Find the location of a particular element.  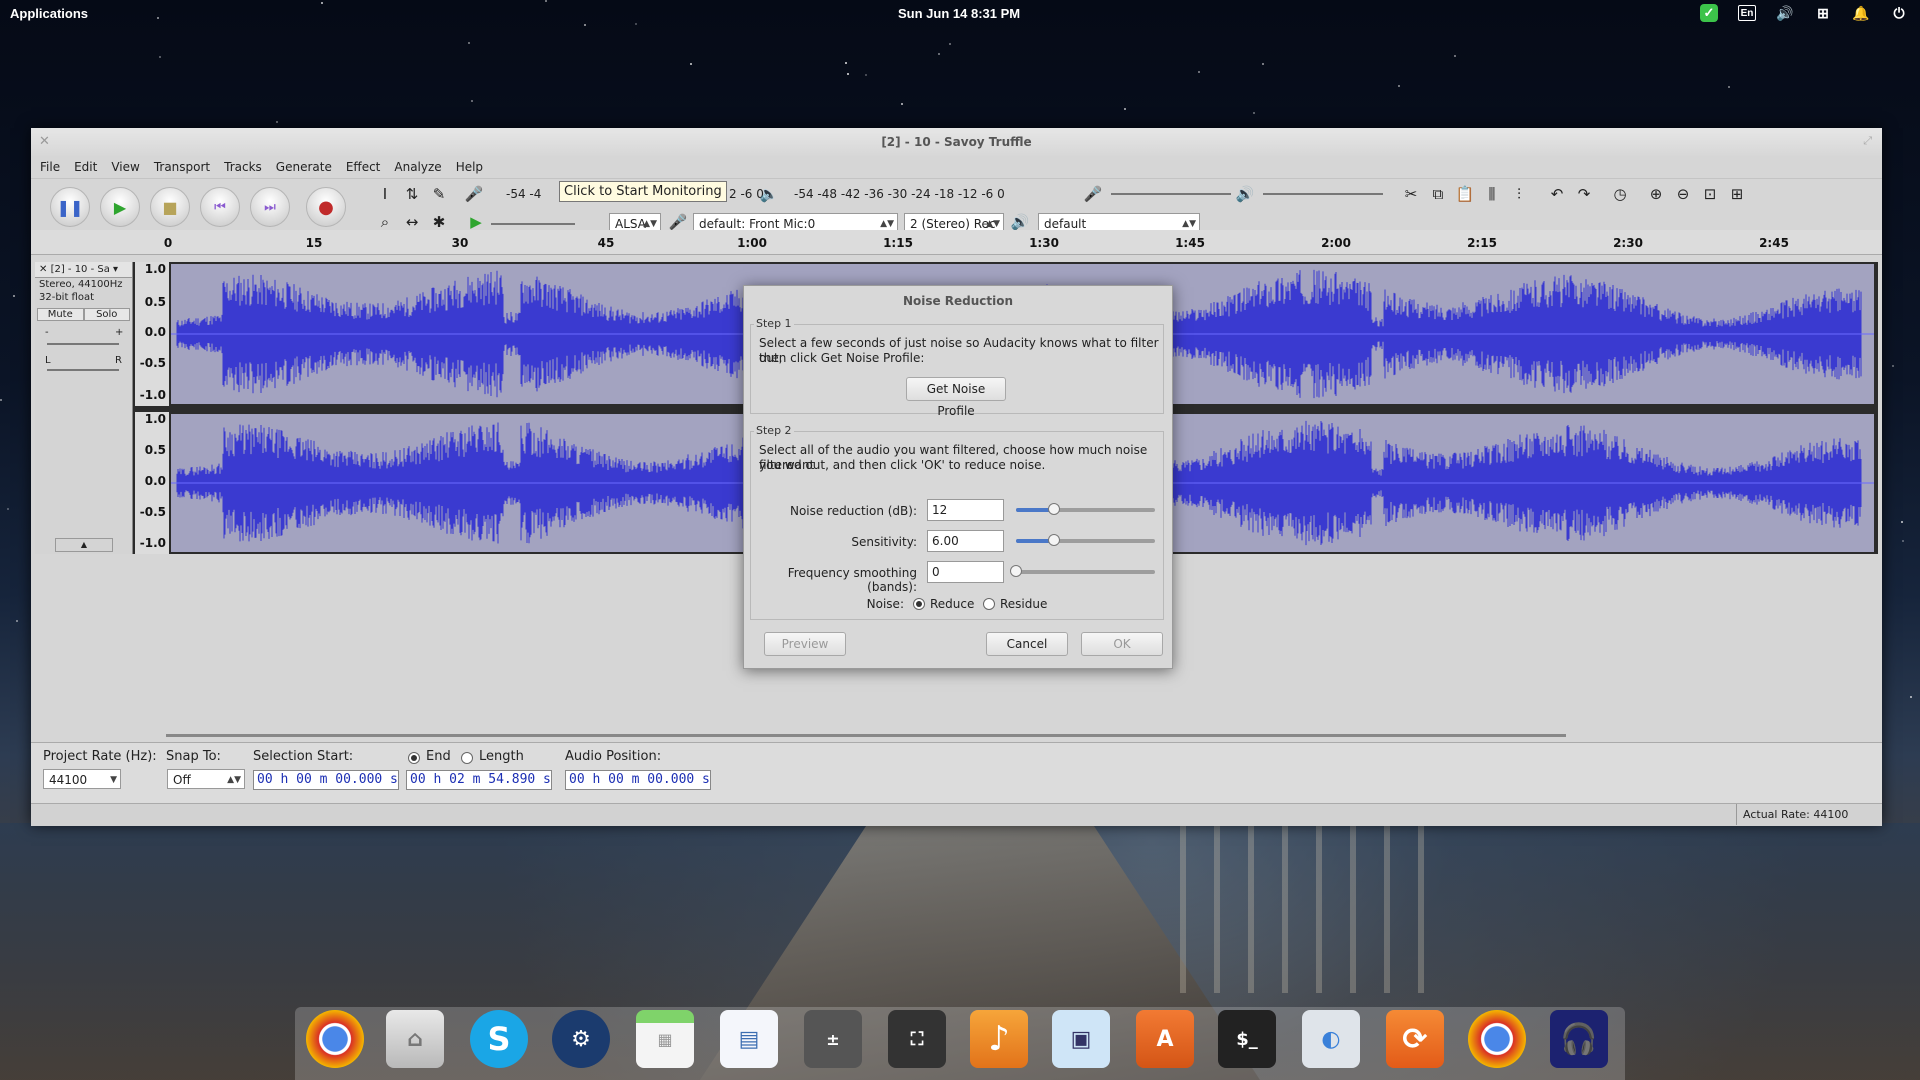

play-button: ▶ is located at coordinates (120, 207).